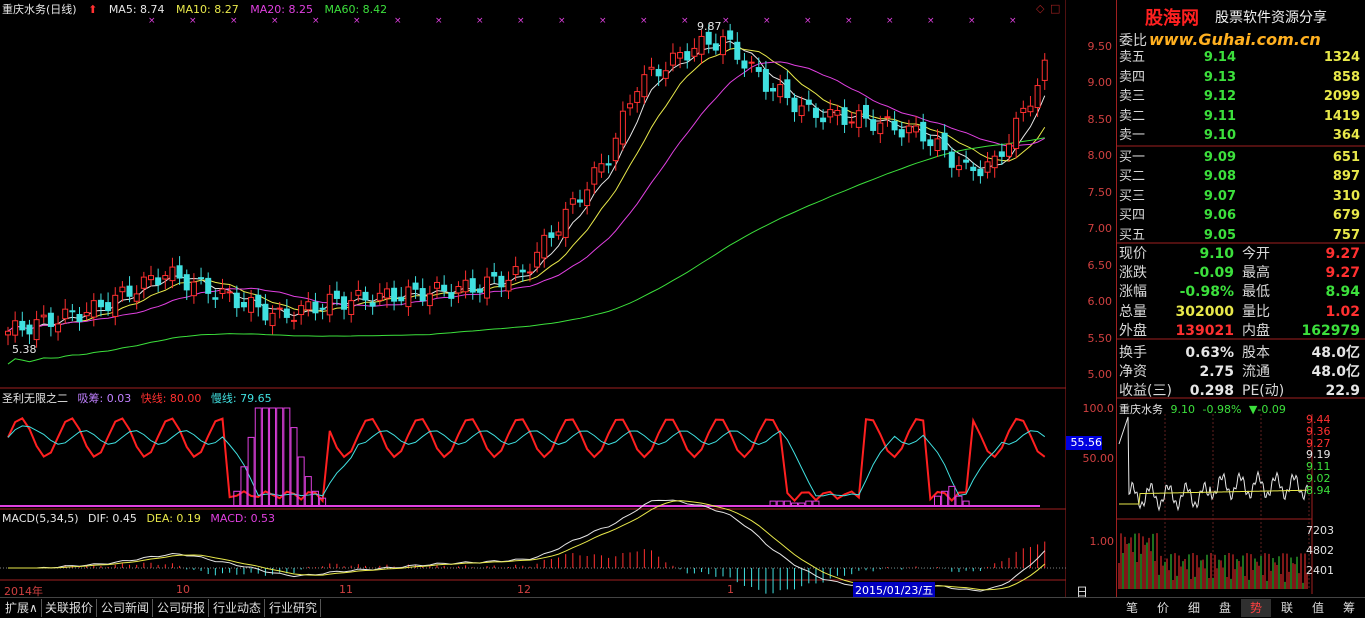 The width and height of the screenshot is (1365, 618). I want to click on bottom-tab-0: 扩展∧, so click(22, 608).